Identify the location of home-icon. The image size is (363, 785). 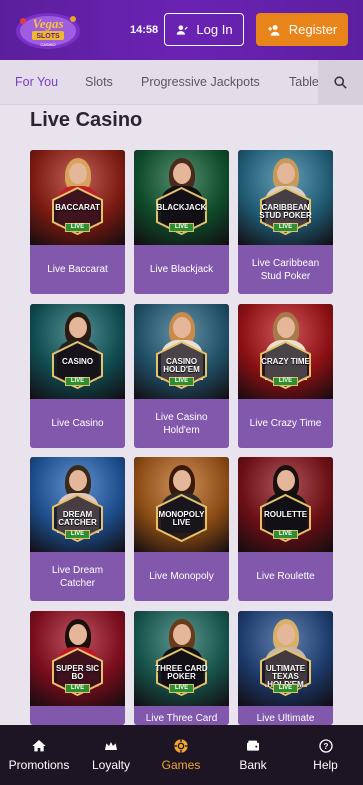
(39, 746).